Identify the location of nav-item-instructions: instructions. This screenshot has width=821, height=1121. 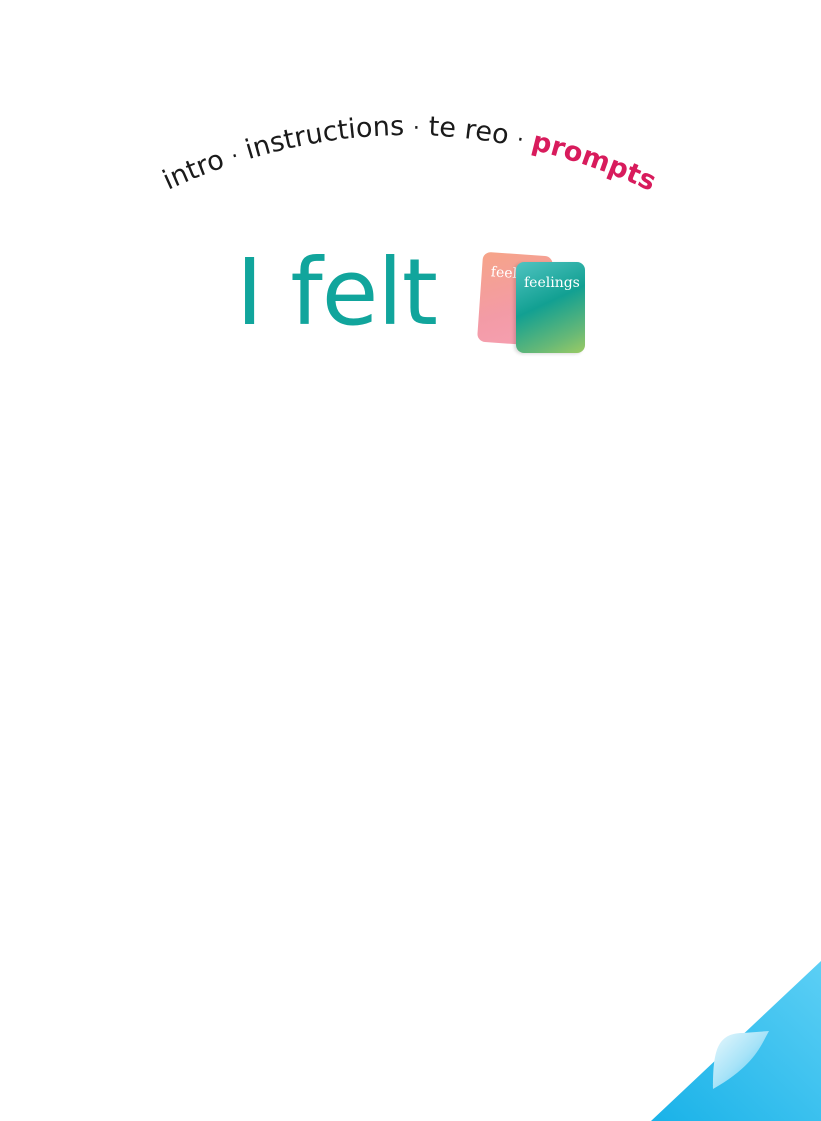
(323, 138).